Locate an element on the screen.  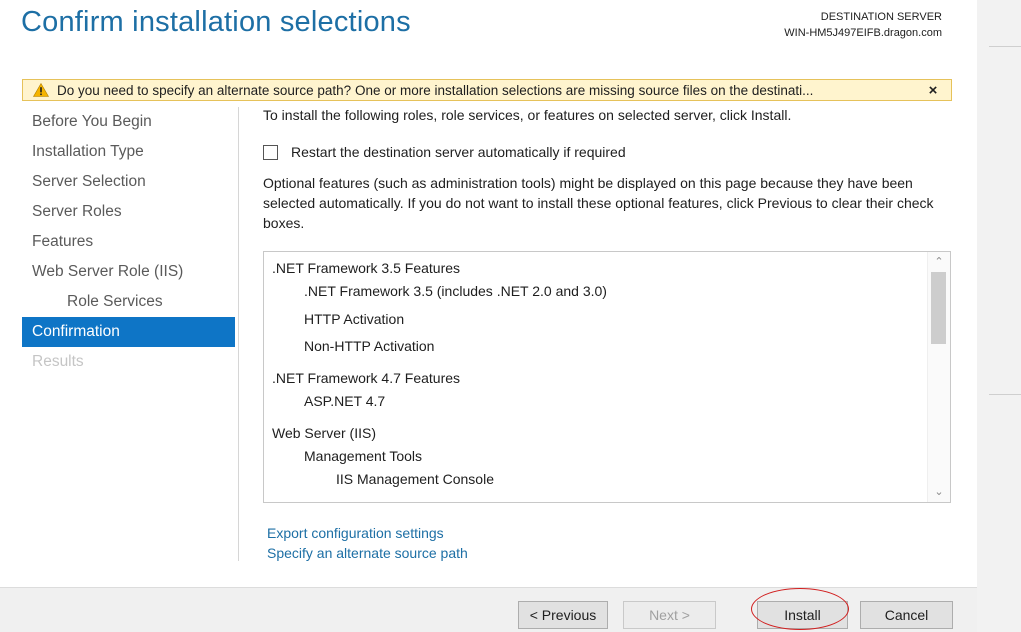
chevron-up-icon: ⌃ is located at coordinates (939, 262).